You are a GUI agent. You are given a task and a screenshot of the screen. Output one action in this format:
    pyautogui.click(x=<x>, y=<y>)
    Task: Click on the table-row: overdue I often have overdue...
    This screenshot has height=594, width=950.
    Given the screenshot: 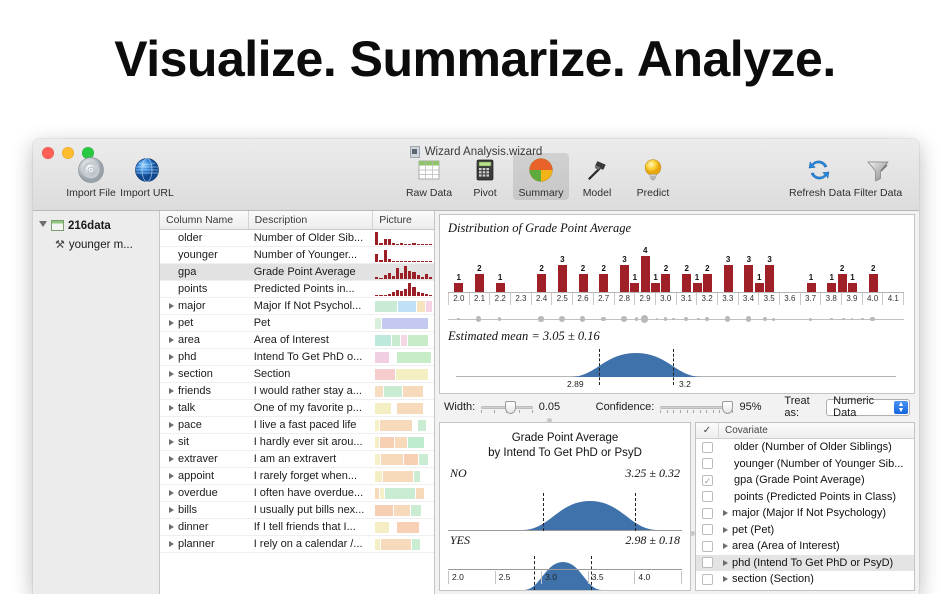 What is the action you would take?
    pyautogui.click(x=297, y=493)
    